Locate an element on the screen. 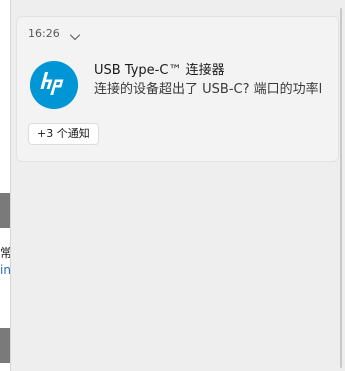  notification-body: 连接的设备超出了 USB-C? 端口的功率l is located at coordinates (208, 89).